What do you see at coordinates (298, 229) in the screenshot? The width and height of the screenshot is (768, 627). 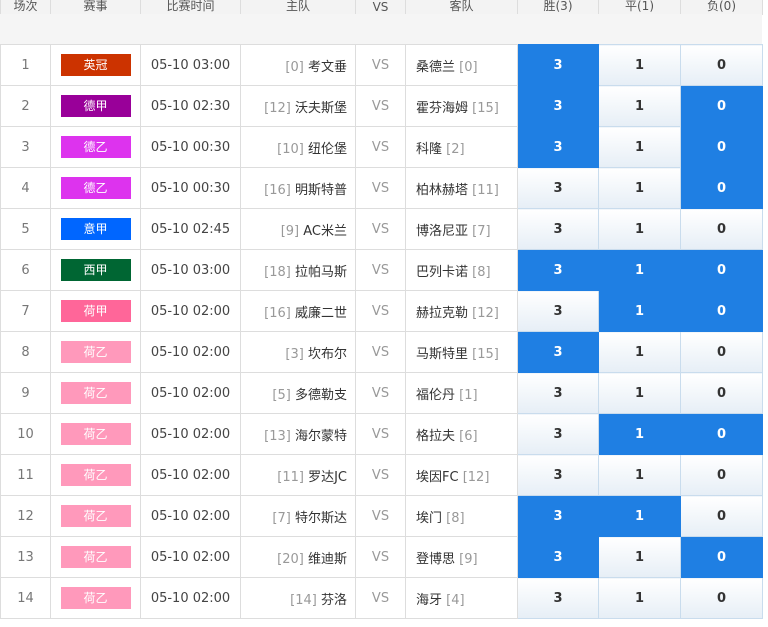 I see `home-team: [9] AC米兰` at bounding box center [298, 229].